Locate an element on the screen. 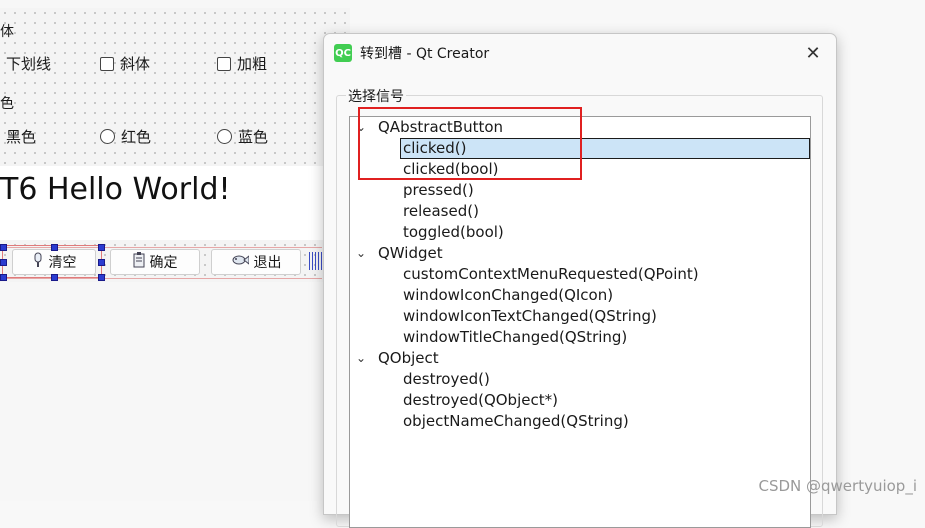 This screenshot has height=528, width=925. tree-item-window-title-changed: windowTitleChanged(QString) is located at coordinates (579, 337).